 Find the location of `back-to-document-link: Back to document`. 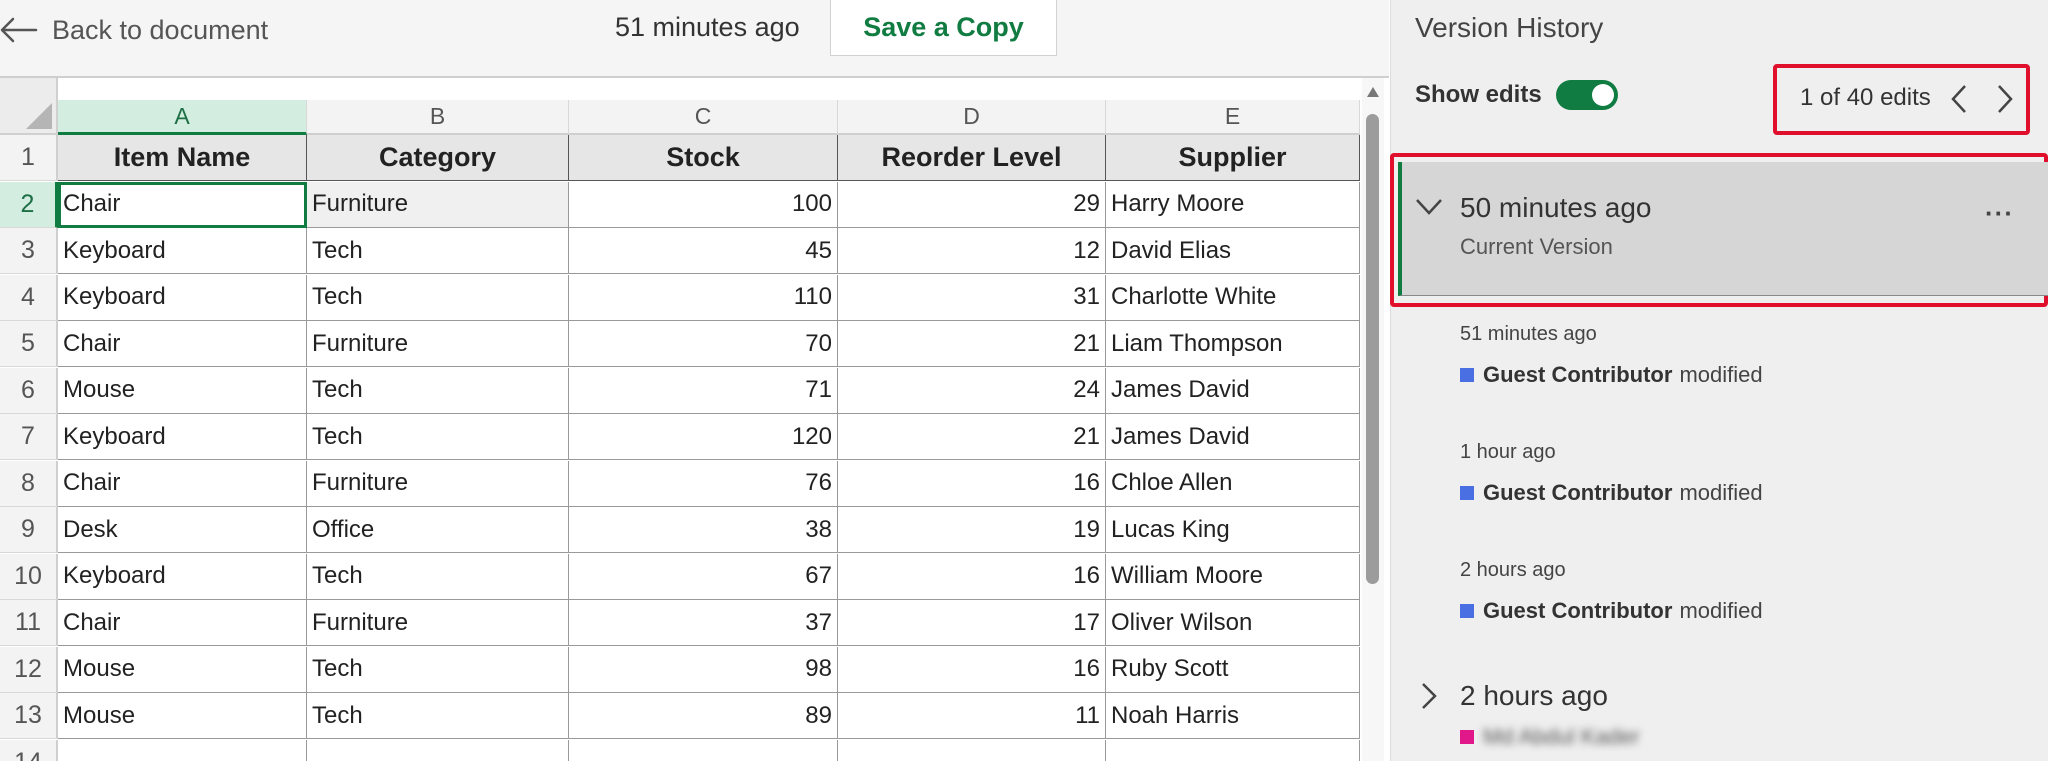

back-to-document-link: Back to document is located at coordinates (134, 30).